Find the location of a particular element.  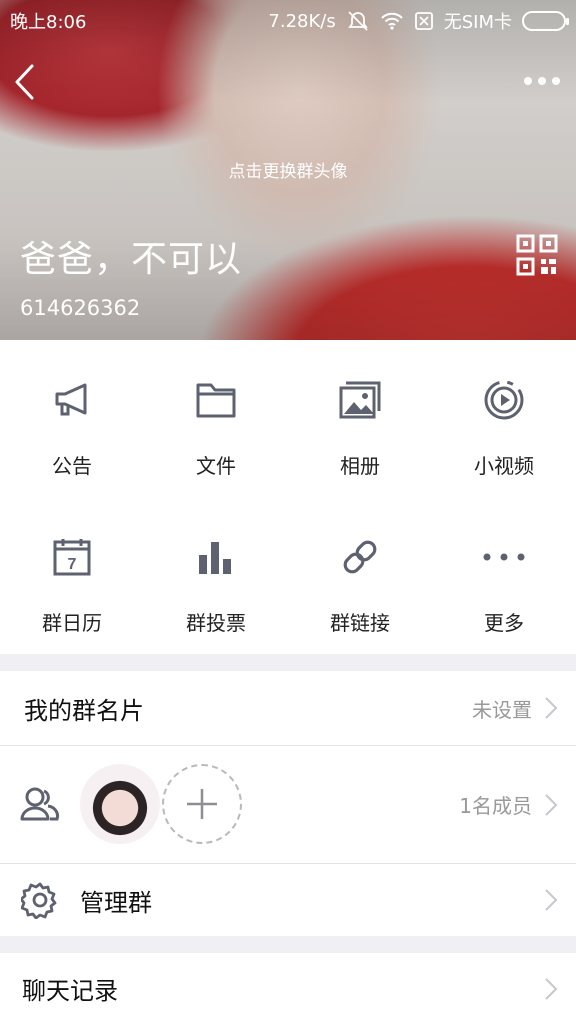

back-arrow-icon is located at coordinates (24, 82).